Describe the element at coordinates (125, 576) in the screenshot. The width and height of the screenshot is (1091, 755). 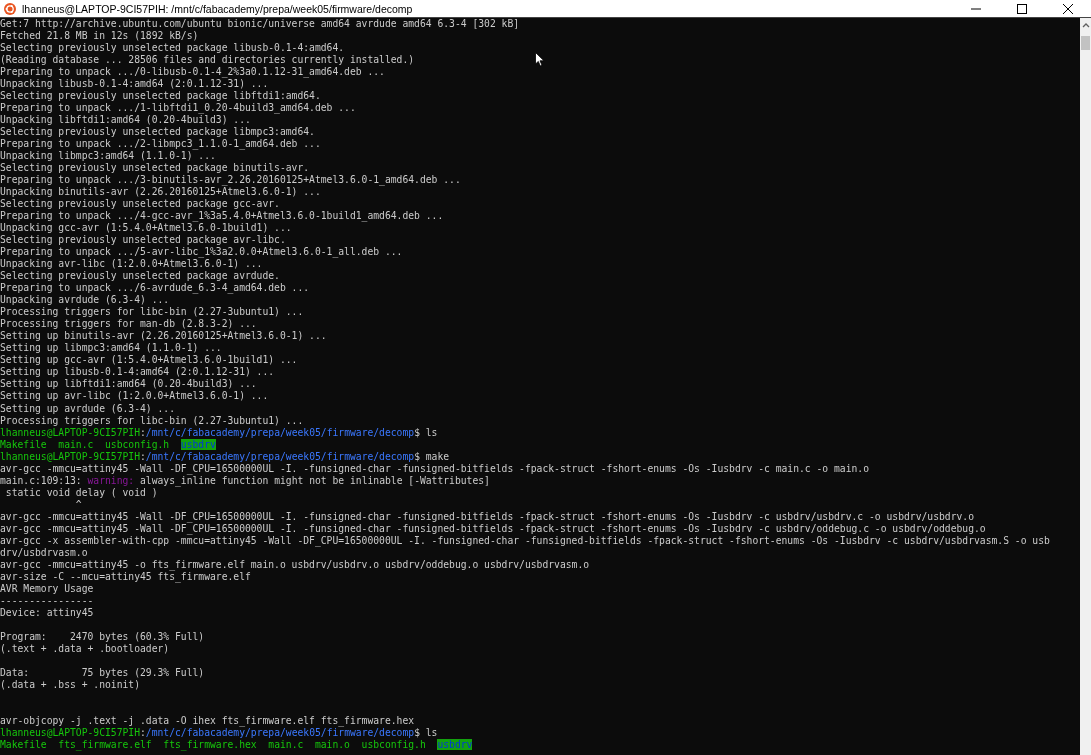
I see `terminal-line: avr-size -C --mcu=attiny45 fts_firmware.elf` at that location.